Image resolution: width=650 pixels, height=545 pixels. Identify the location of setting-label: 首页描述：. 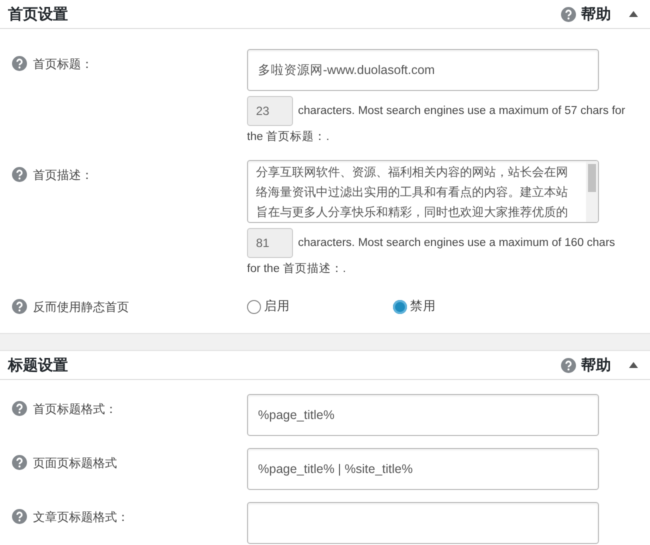
(63, 175).